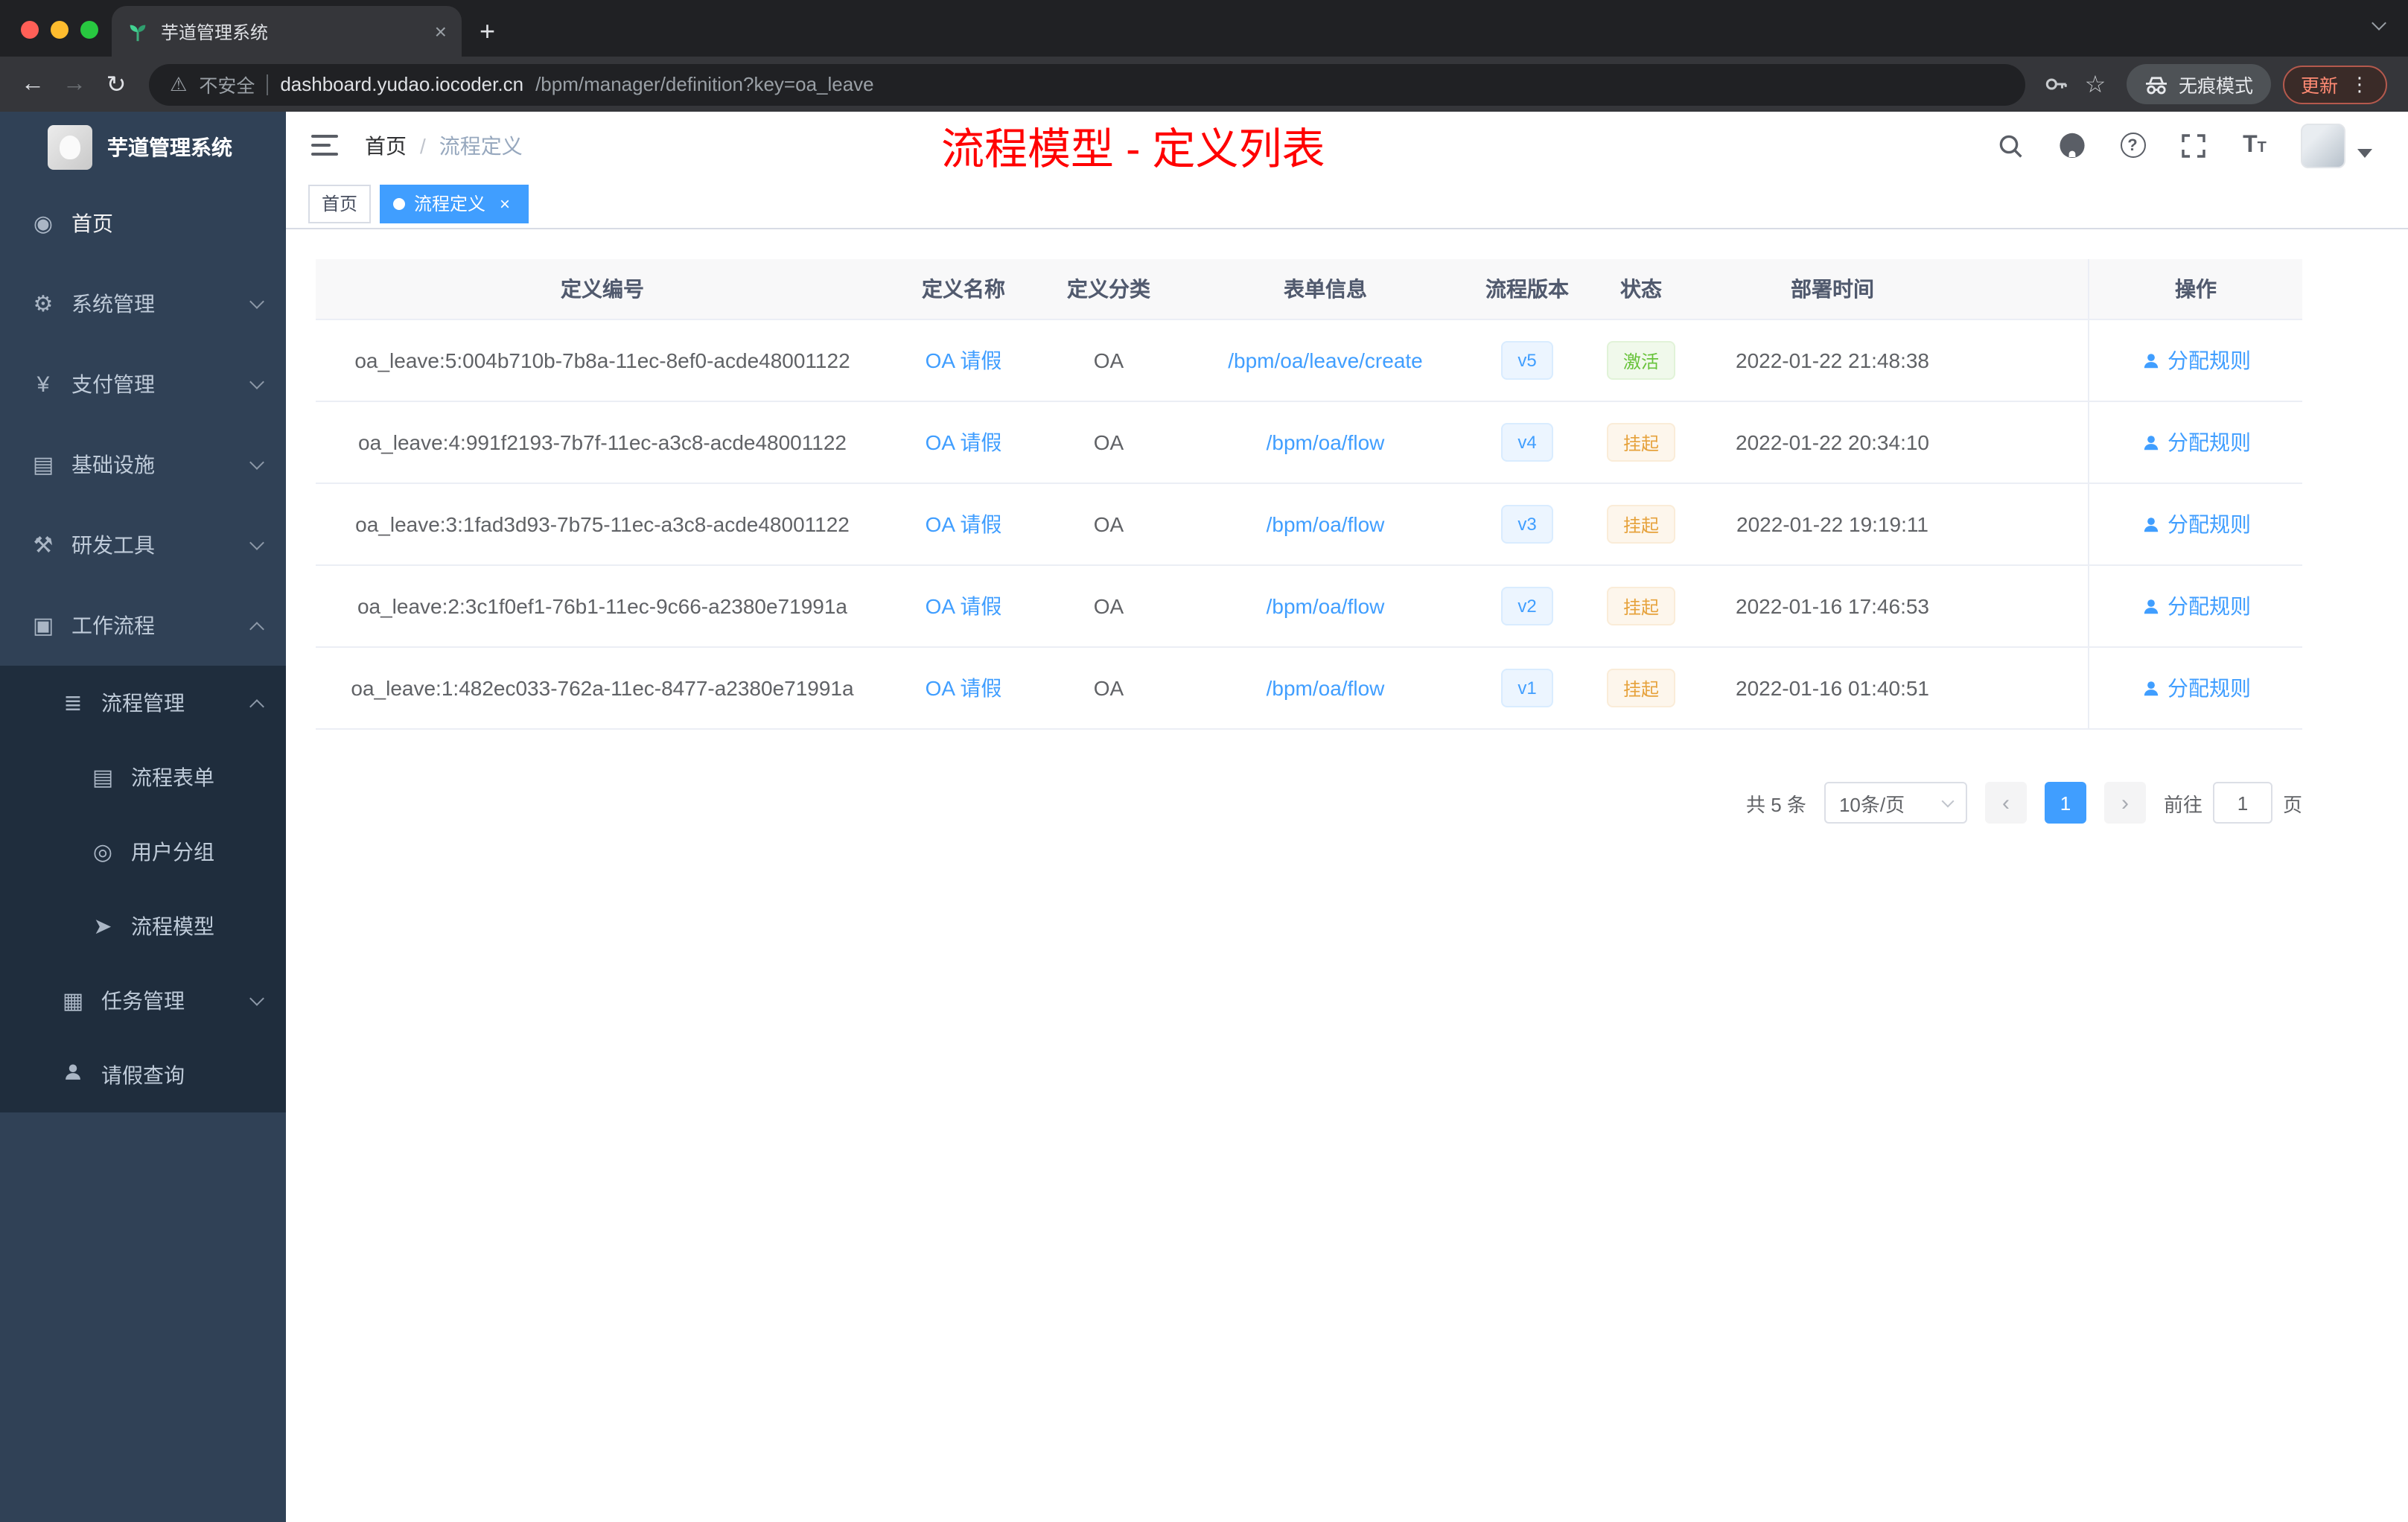 The image size is (2408, 1522). Describe the element at coordinates (43, 224) in the screenshot. I see `dashboard-icon: ◉` at that location.